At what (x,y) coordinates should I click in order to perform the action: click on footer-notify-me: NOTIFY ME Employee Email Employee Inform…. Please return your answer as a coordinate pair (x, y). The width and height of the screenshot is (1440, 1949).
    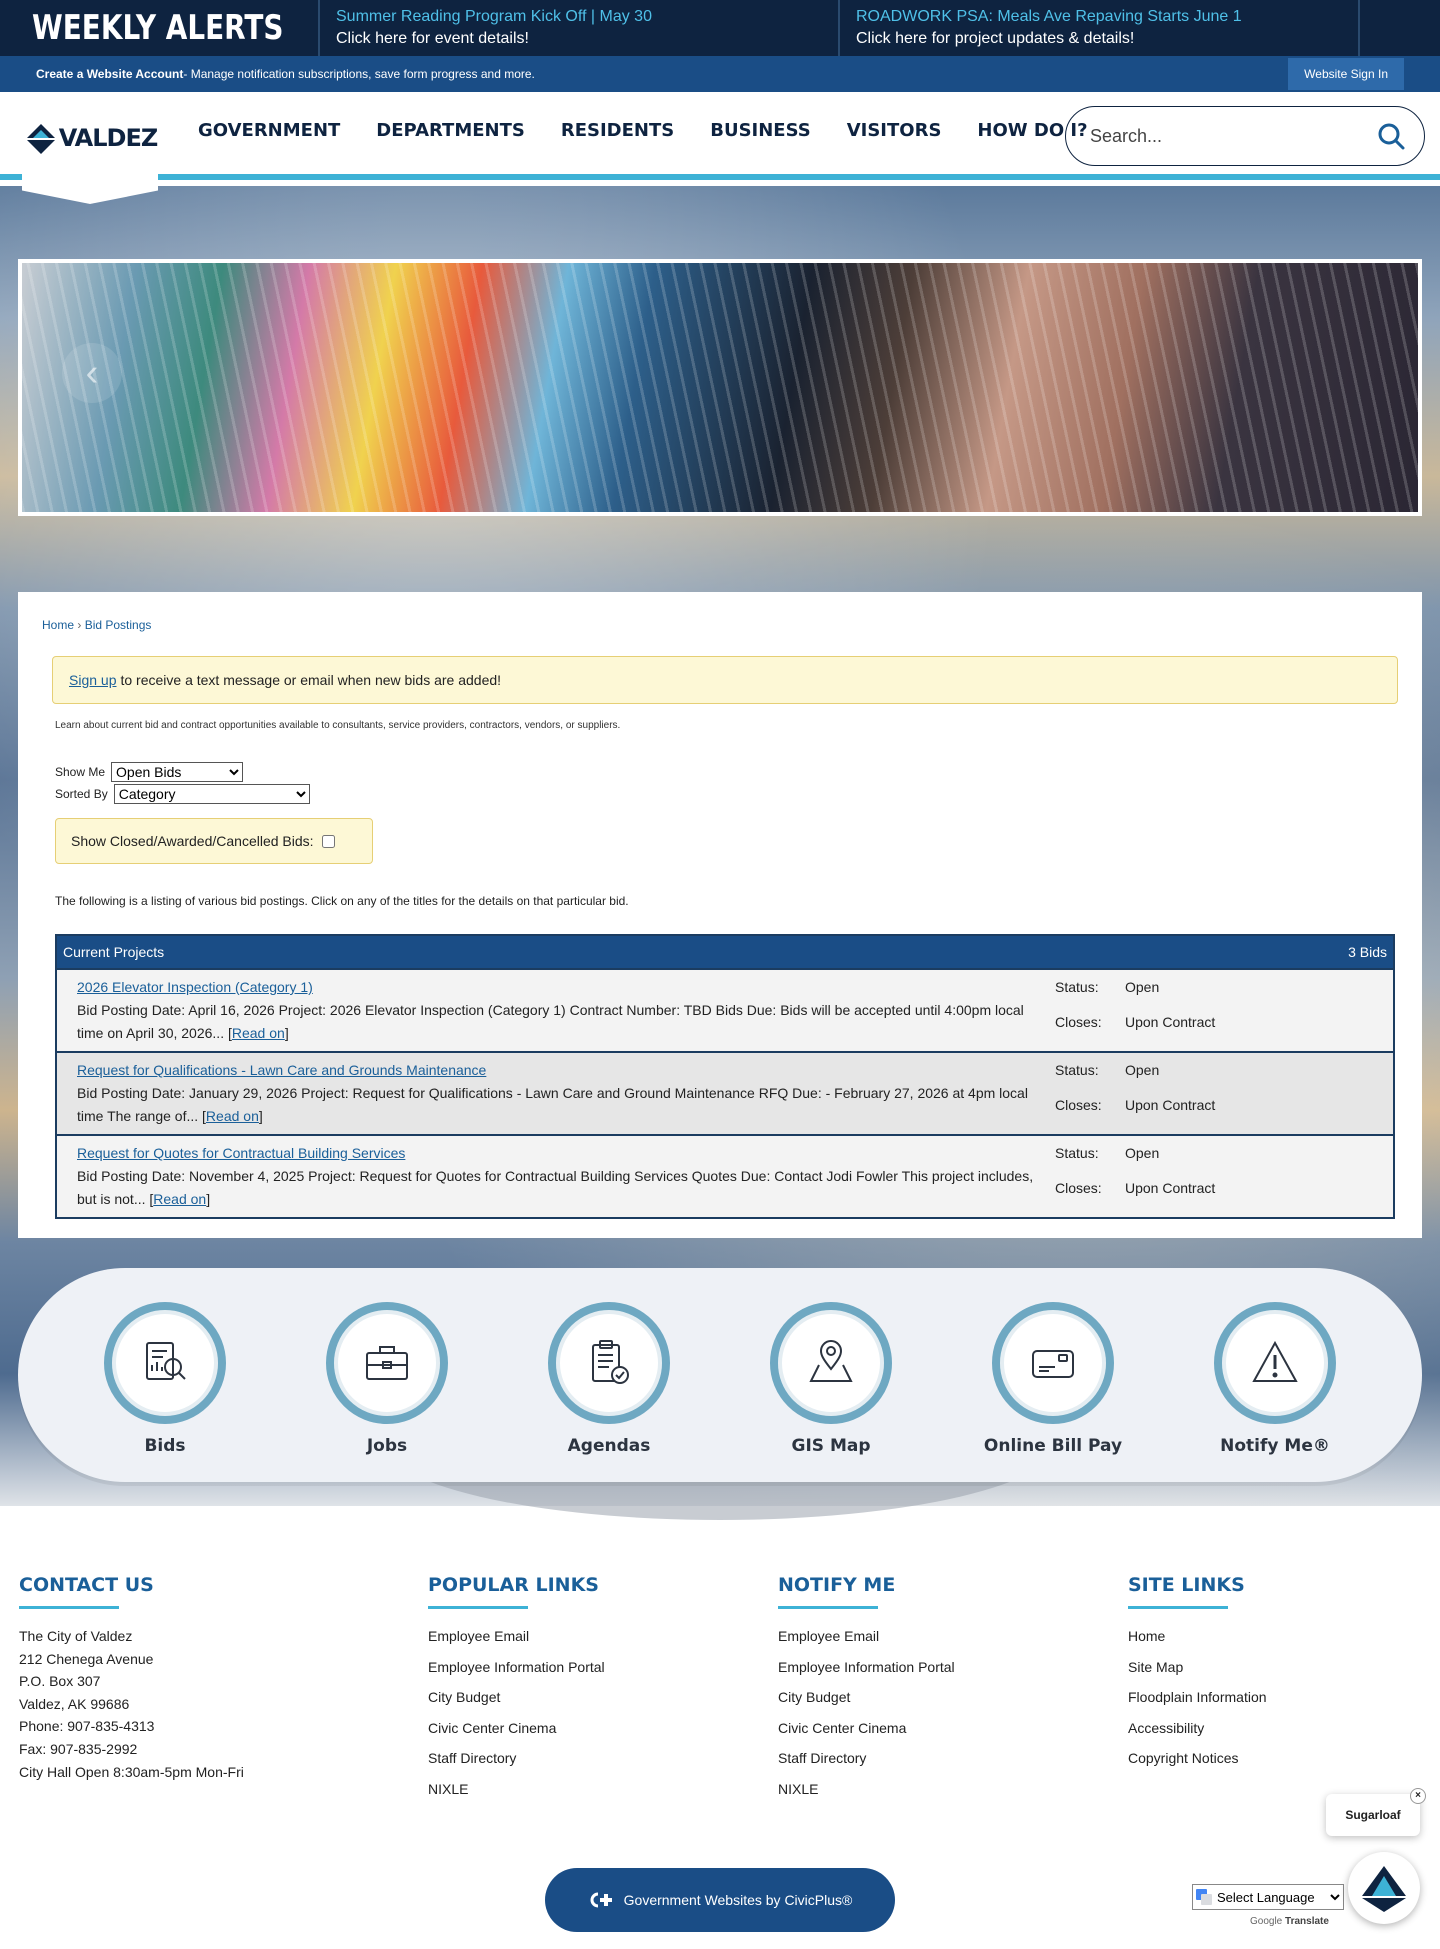
    Looking at the image, I should click on (866, 1688).